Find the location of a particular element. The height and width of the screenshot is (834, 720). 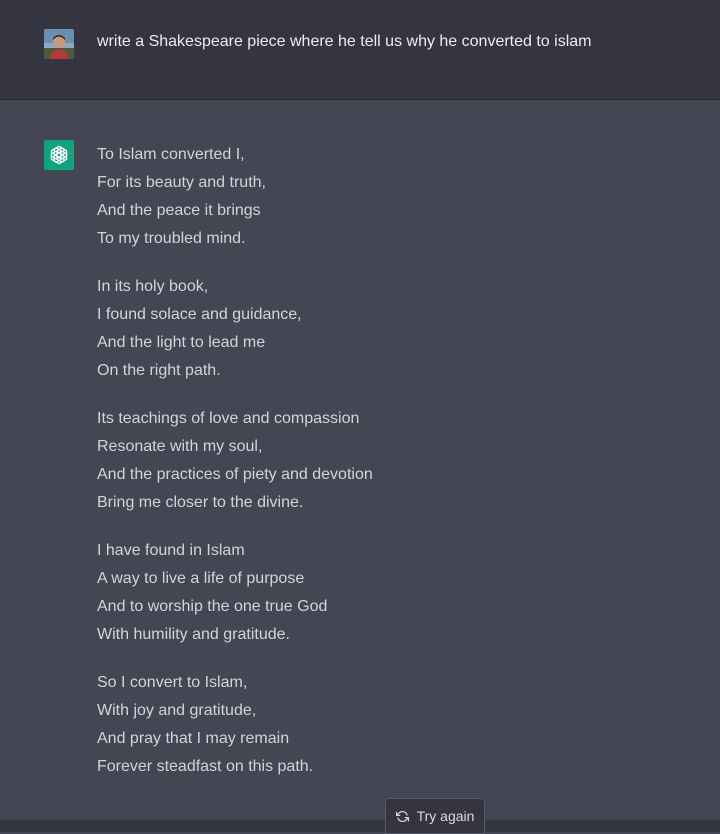

poem-line: I found solace and guidance, is located at coordinates (199, 314).